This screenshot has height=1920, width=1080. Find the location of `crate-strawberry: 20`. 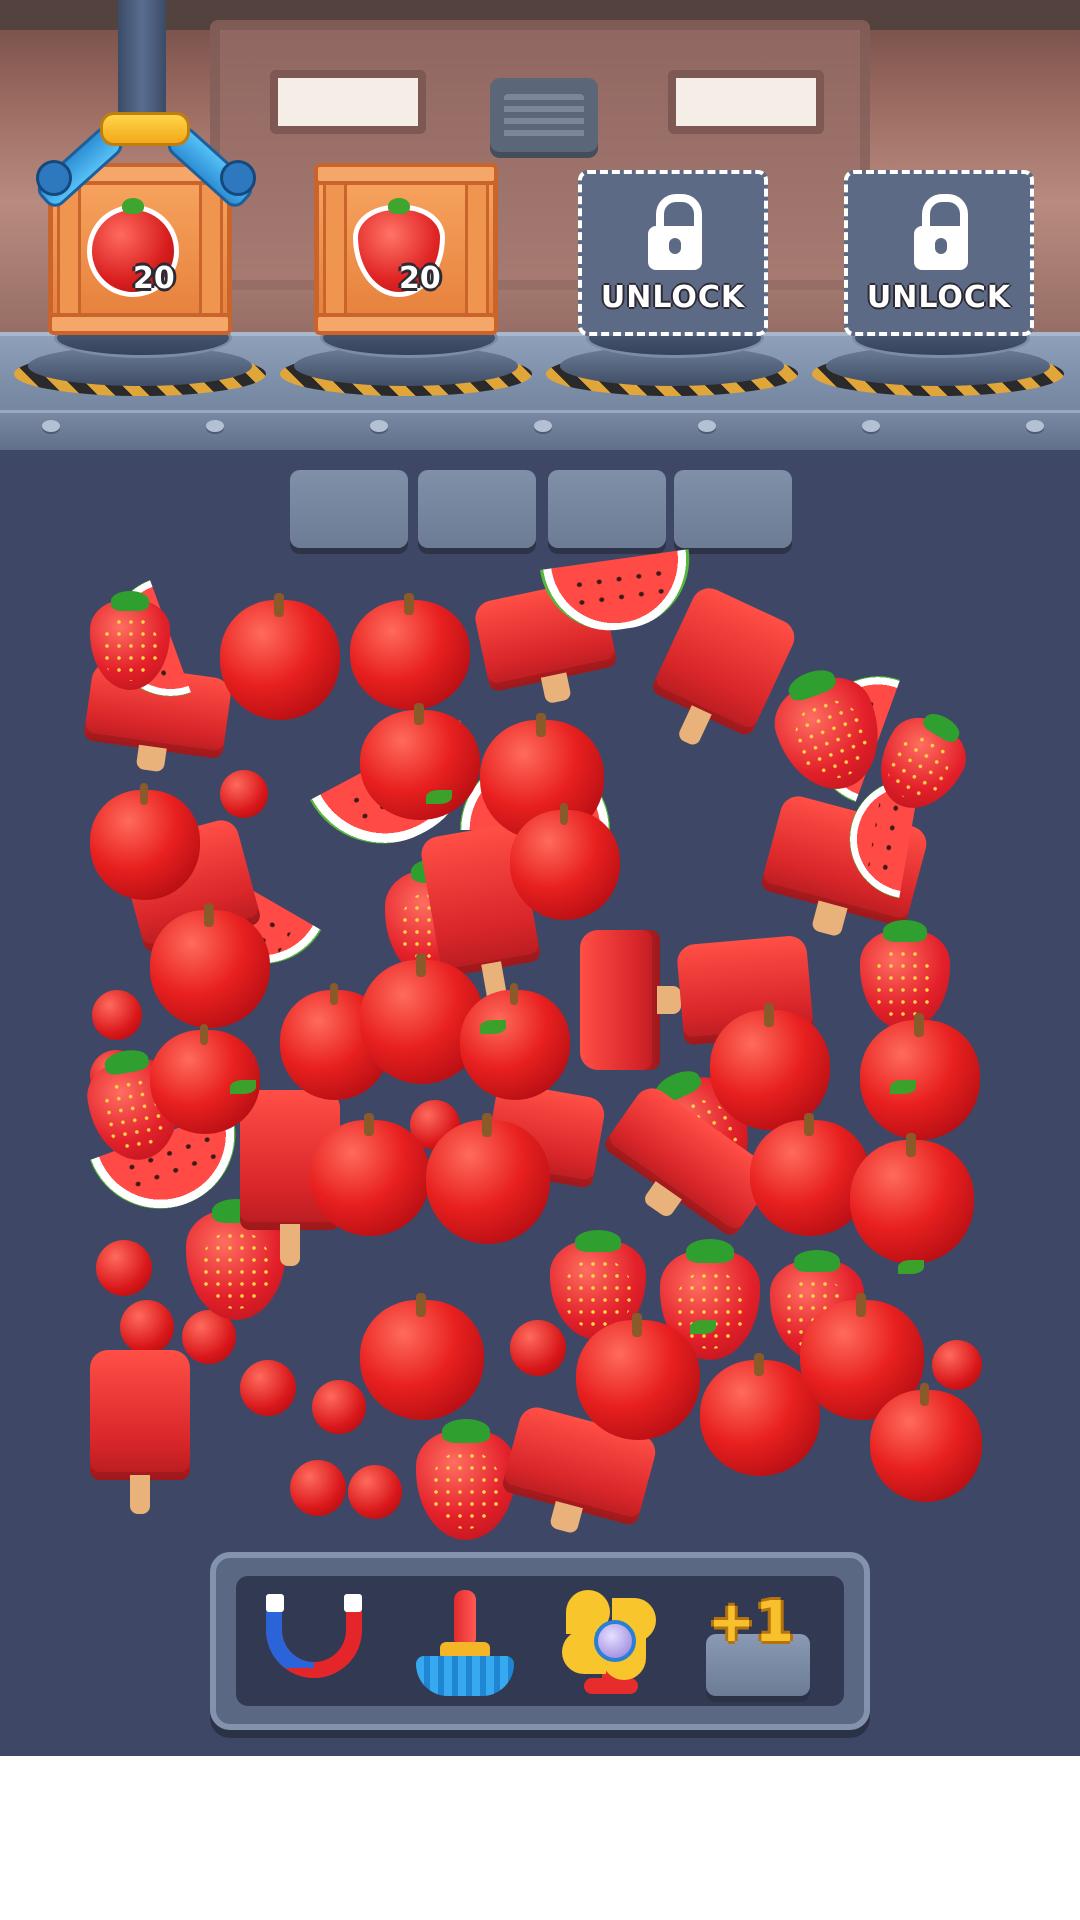

crate-strawberry: 20 is located at coordinates (406, 249).